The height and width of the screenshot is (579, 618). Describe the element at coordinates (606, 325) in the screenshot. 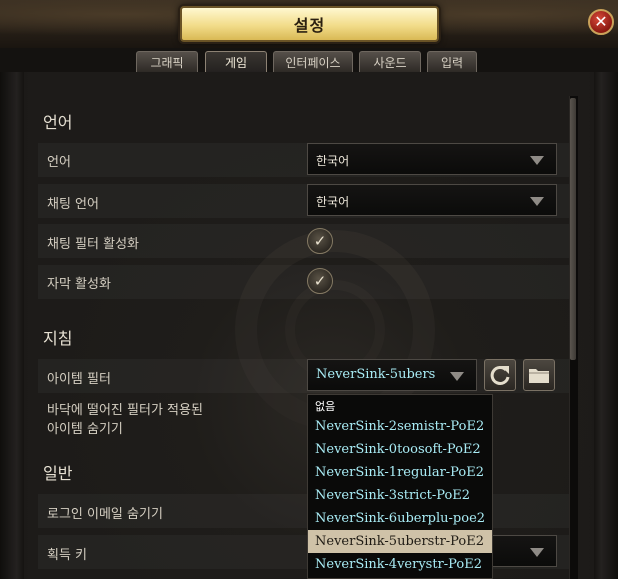

I see `frame-right` at that location.